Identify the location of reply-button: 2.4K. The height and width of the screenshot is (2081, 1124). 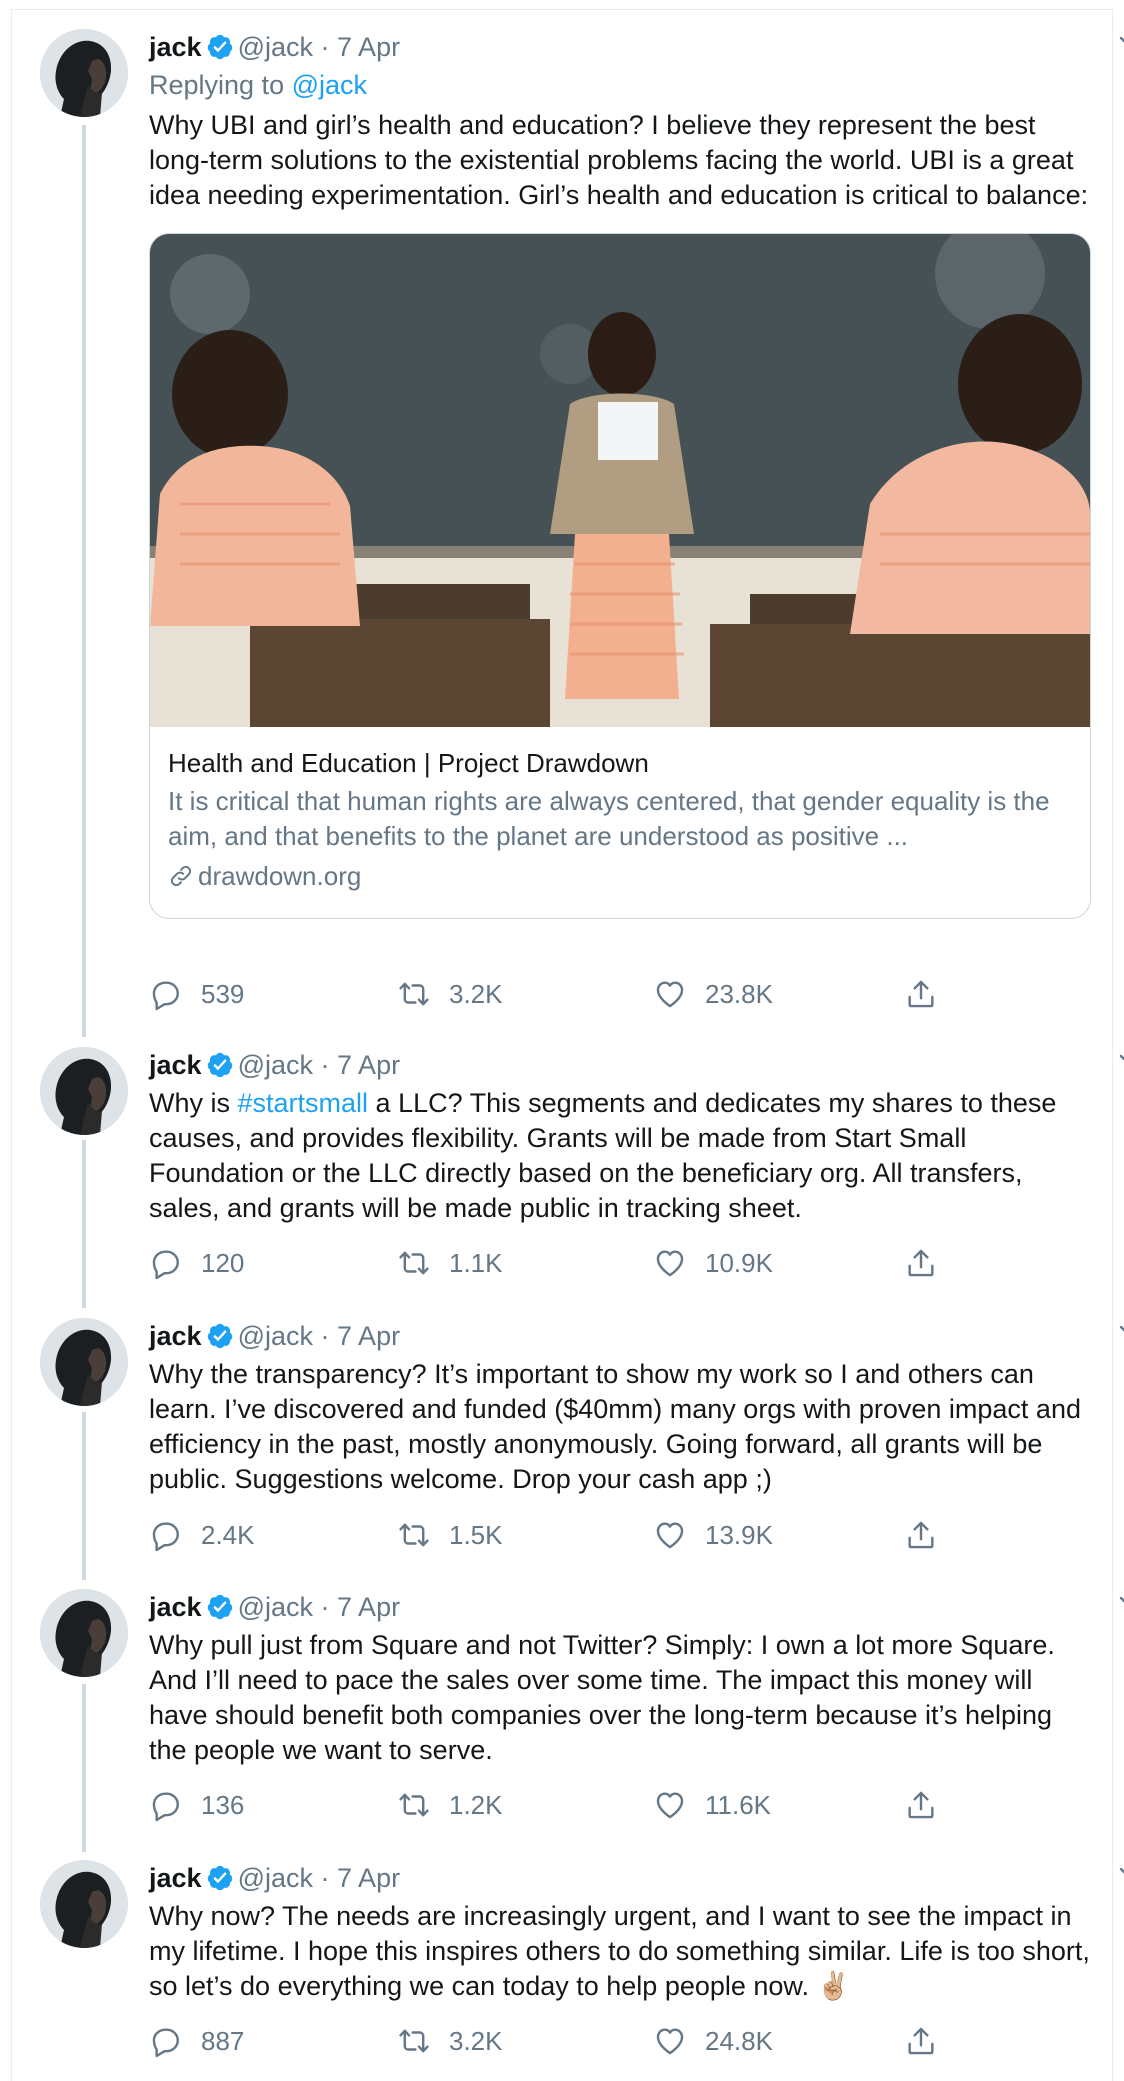
(202, 1535).